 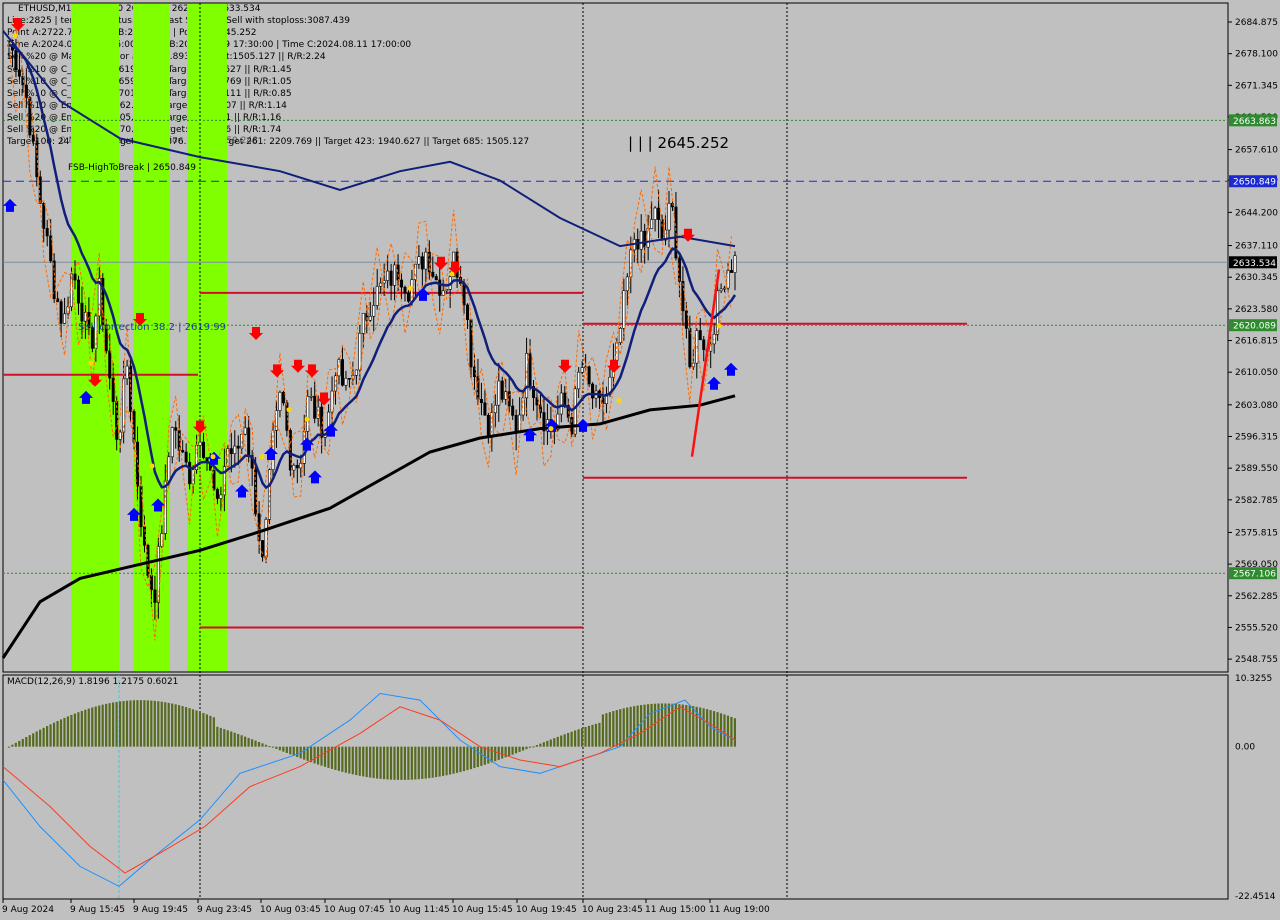 I want to click on fsb-label: FSB-HighToBreak | 2650.849, so click(x=132, y=168).